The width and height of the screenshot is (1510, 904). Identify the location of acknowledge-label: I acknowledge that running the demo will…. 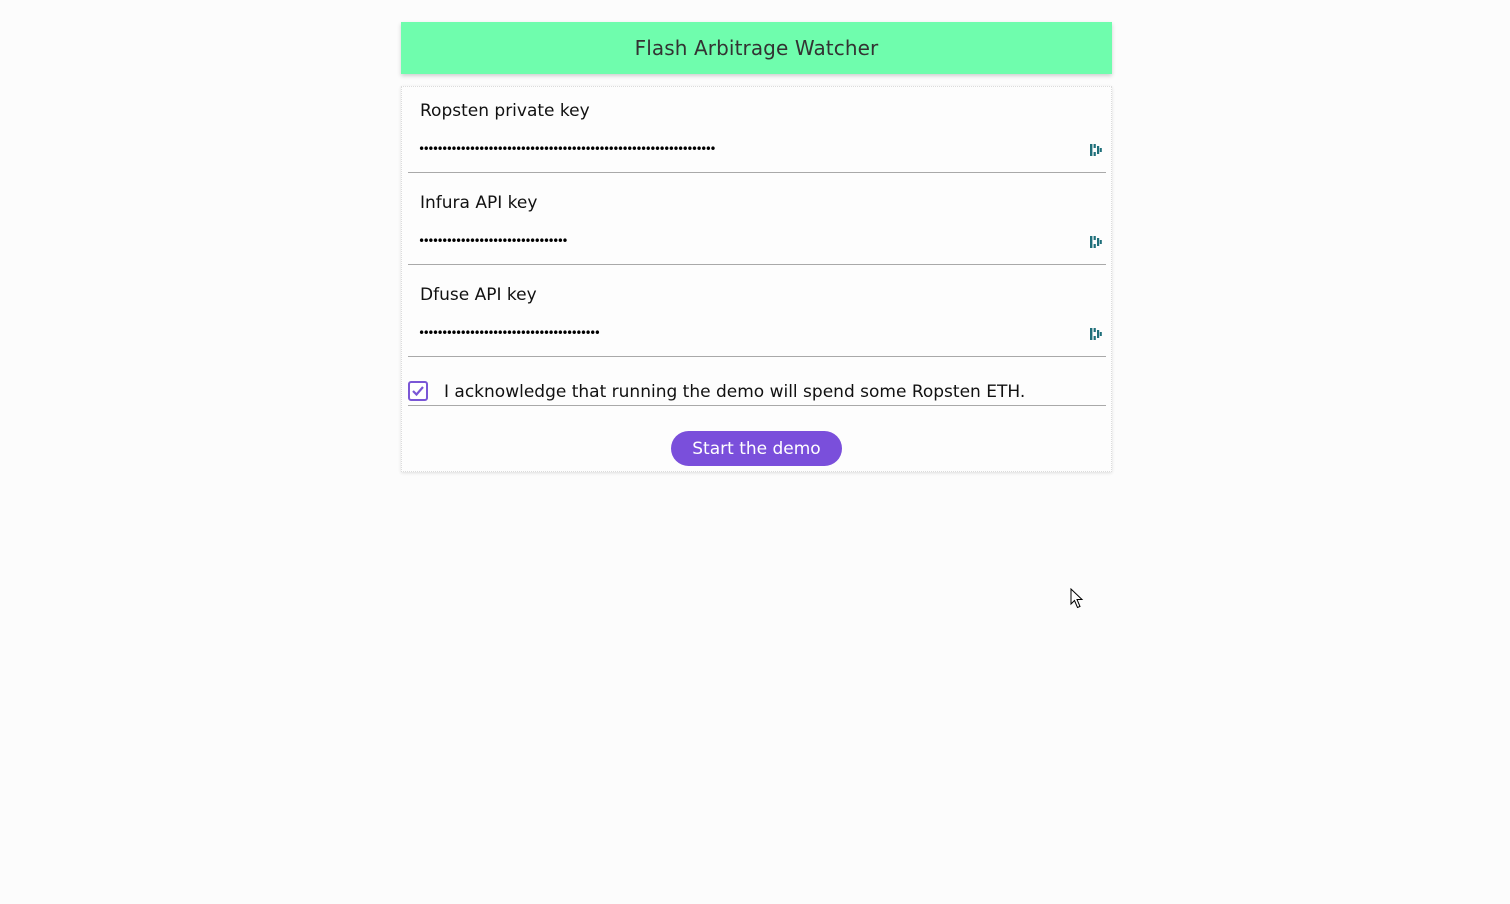
(735, 392).